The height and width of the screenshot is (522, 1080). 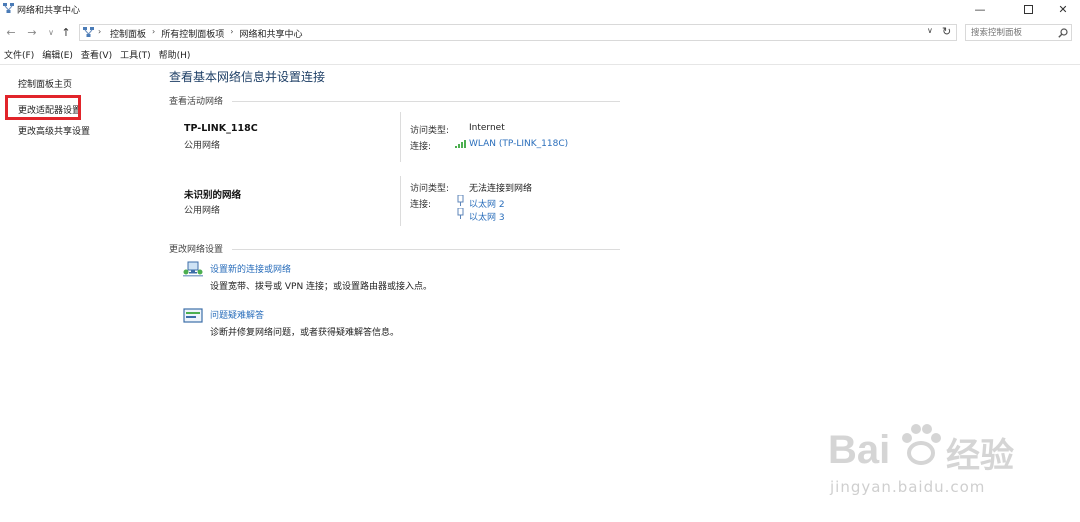 What do you see at coordinates (45, 83) in the screenshot?
I see `sidebar-item-control-panel-home: 控制面板主页` at bounding box center [45, 83].